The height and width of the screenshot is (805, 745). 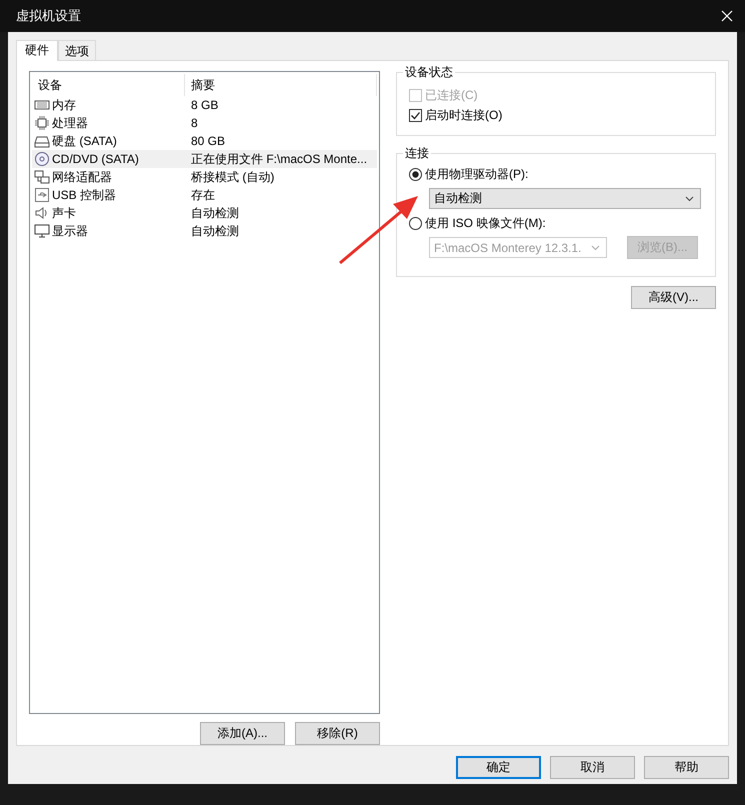 I want to click on group-title: 连接, so click(x=417, y=153).